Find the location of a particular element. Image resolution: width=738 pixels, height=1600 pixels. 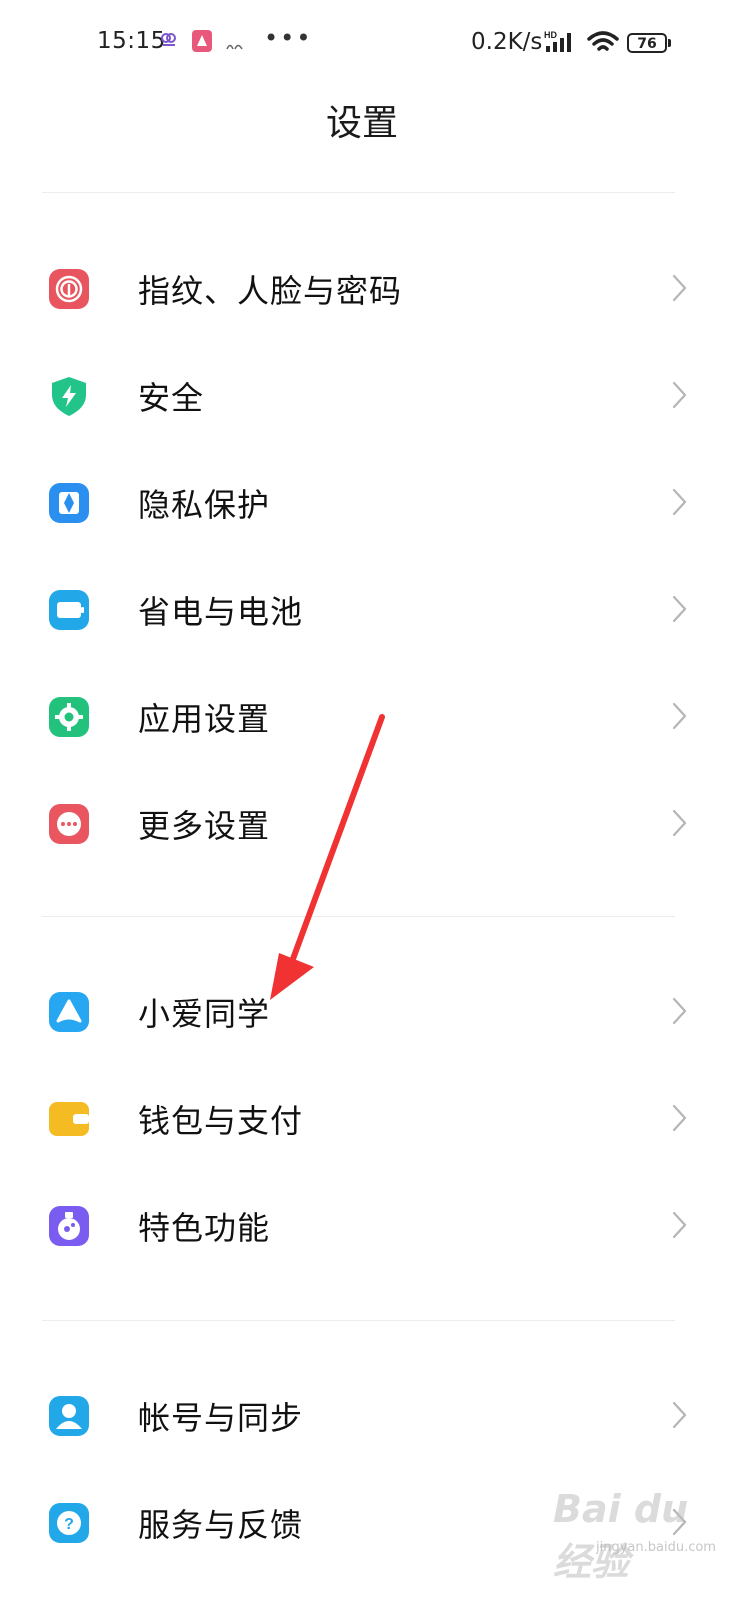

setting-fingerprint-face-password: 指纹、人脸与密码 is located at coordinates (369, 305).